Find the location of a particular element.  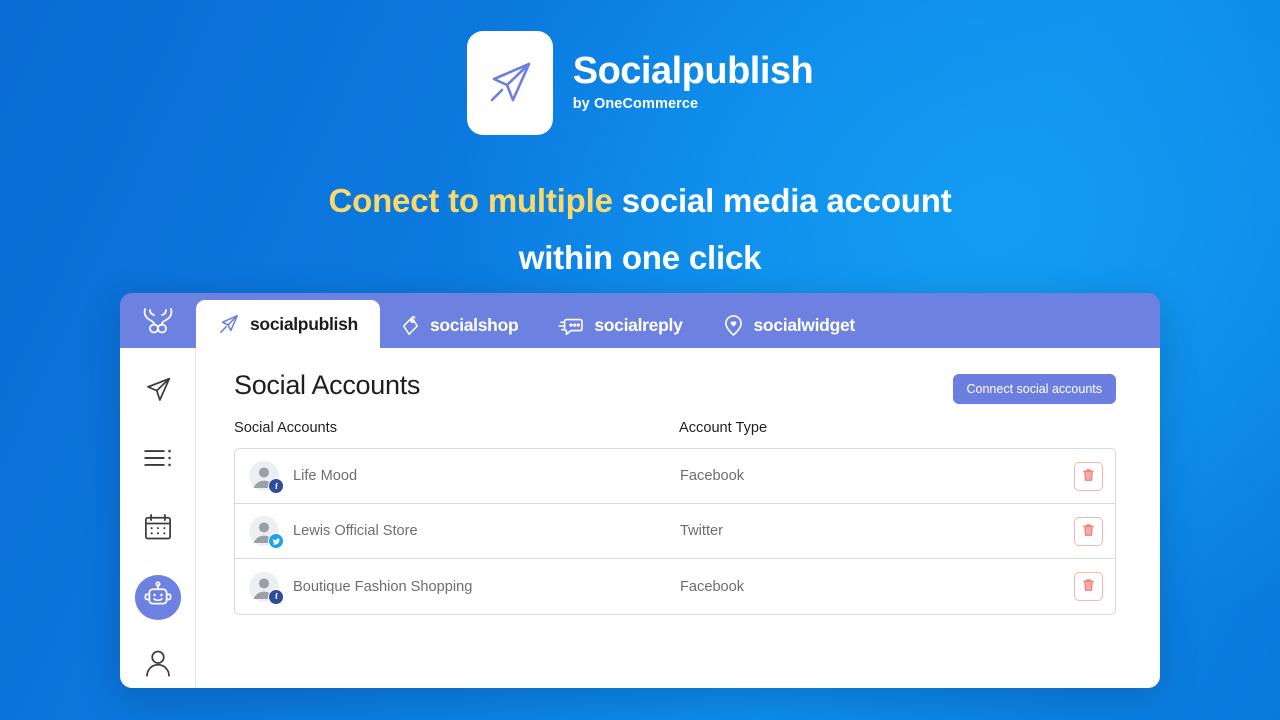

sidebar-item-account is located at coordinates (158, 666).